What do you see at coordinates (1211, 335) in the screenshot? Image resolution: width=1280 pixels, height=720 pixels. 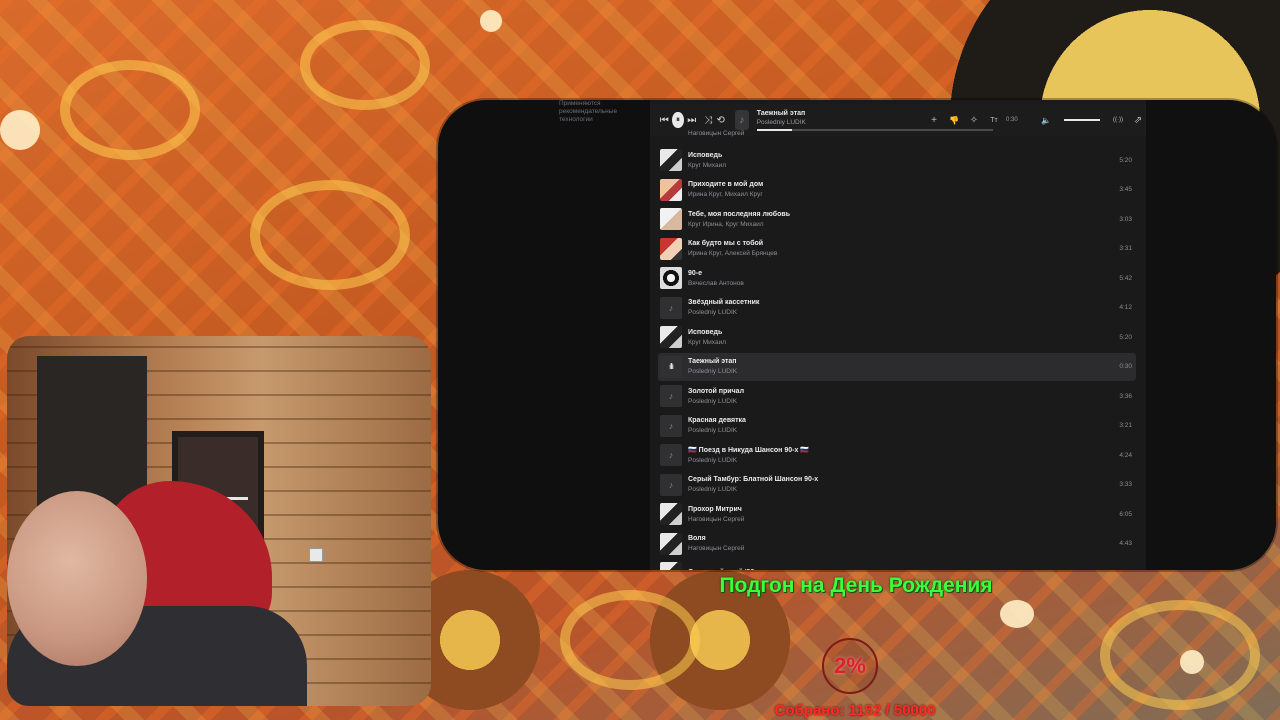 I see `right-pane` at bounding box center [1211, 335].